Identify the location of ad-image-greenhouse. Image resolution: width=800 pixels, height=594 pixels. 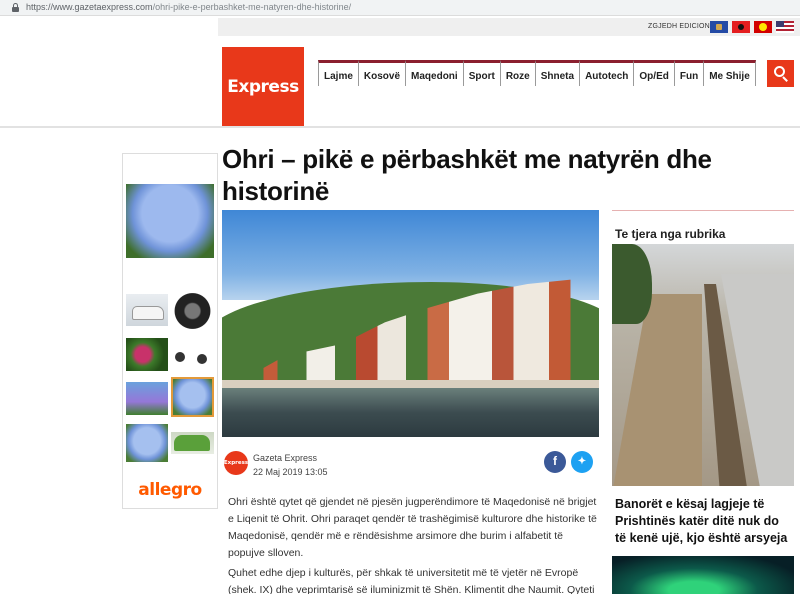
(192, 443).